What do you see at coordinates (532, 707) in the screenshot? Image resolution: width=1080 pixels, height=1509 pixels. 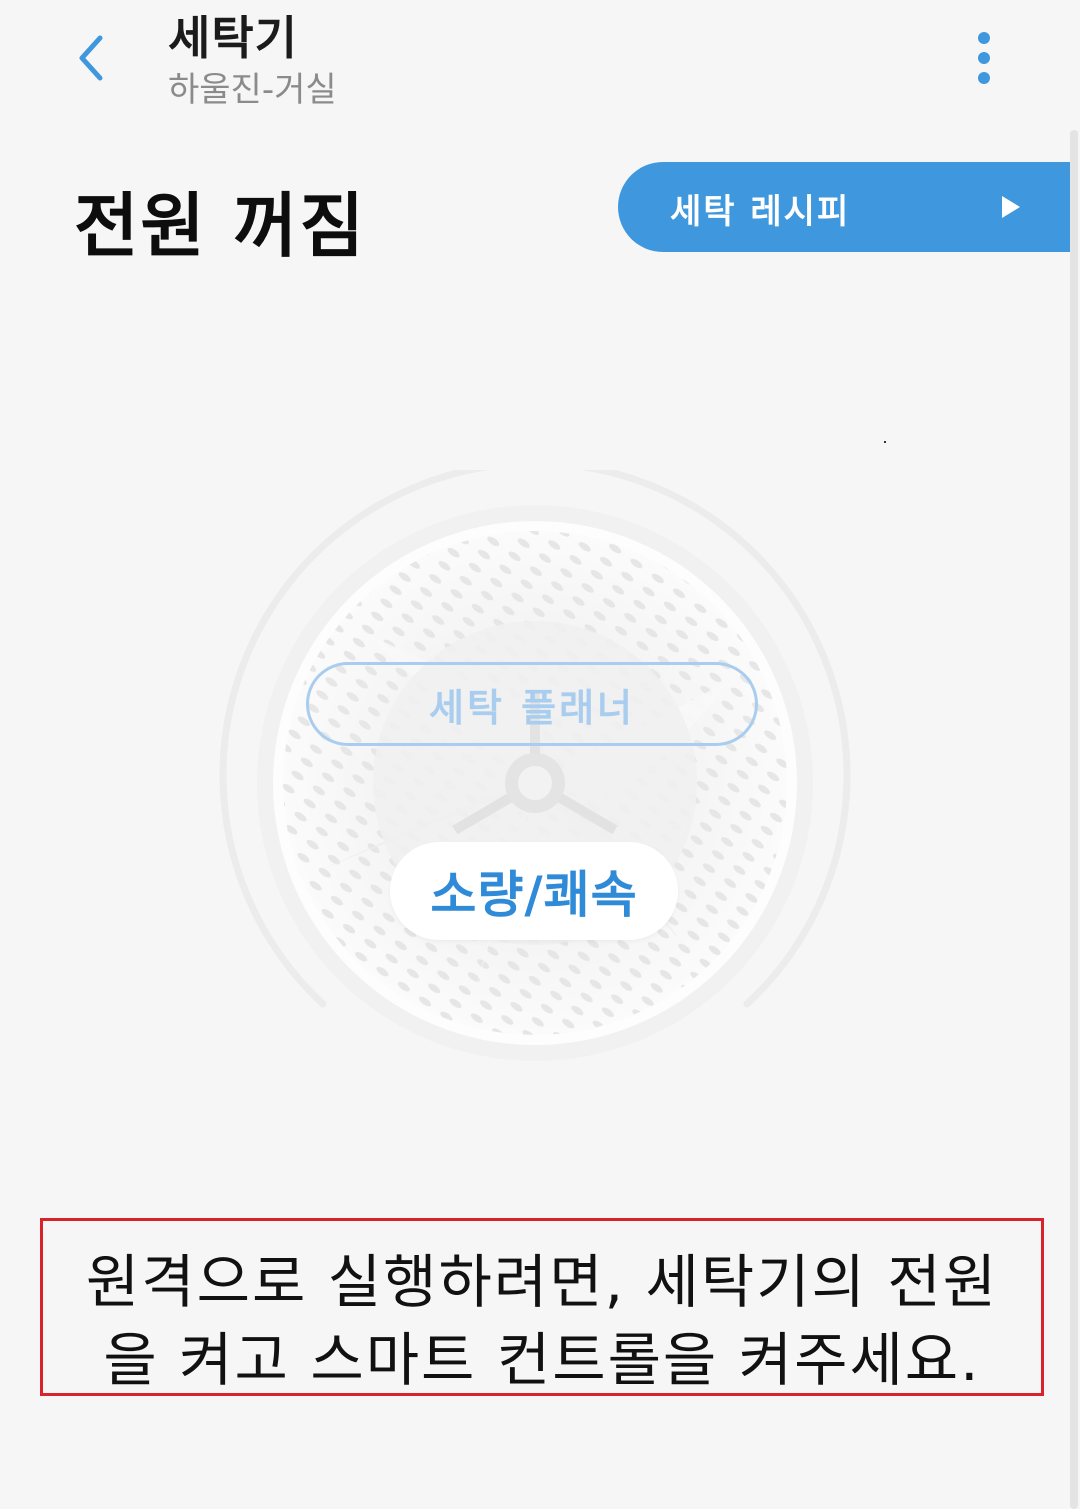 I see `wash-planner-label: 세탁 플래너` at bounding box center [532, 707].